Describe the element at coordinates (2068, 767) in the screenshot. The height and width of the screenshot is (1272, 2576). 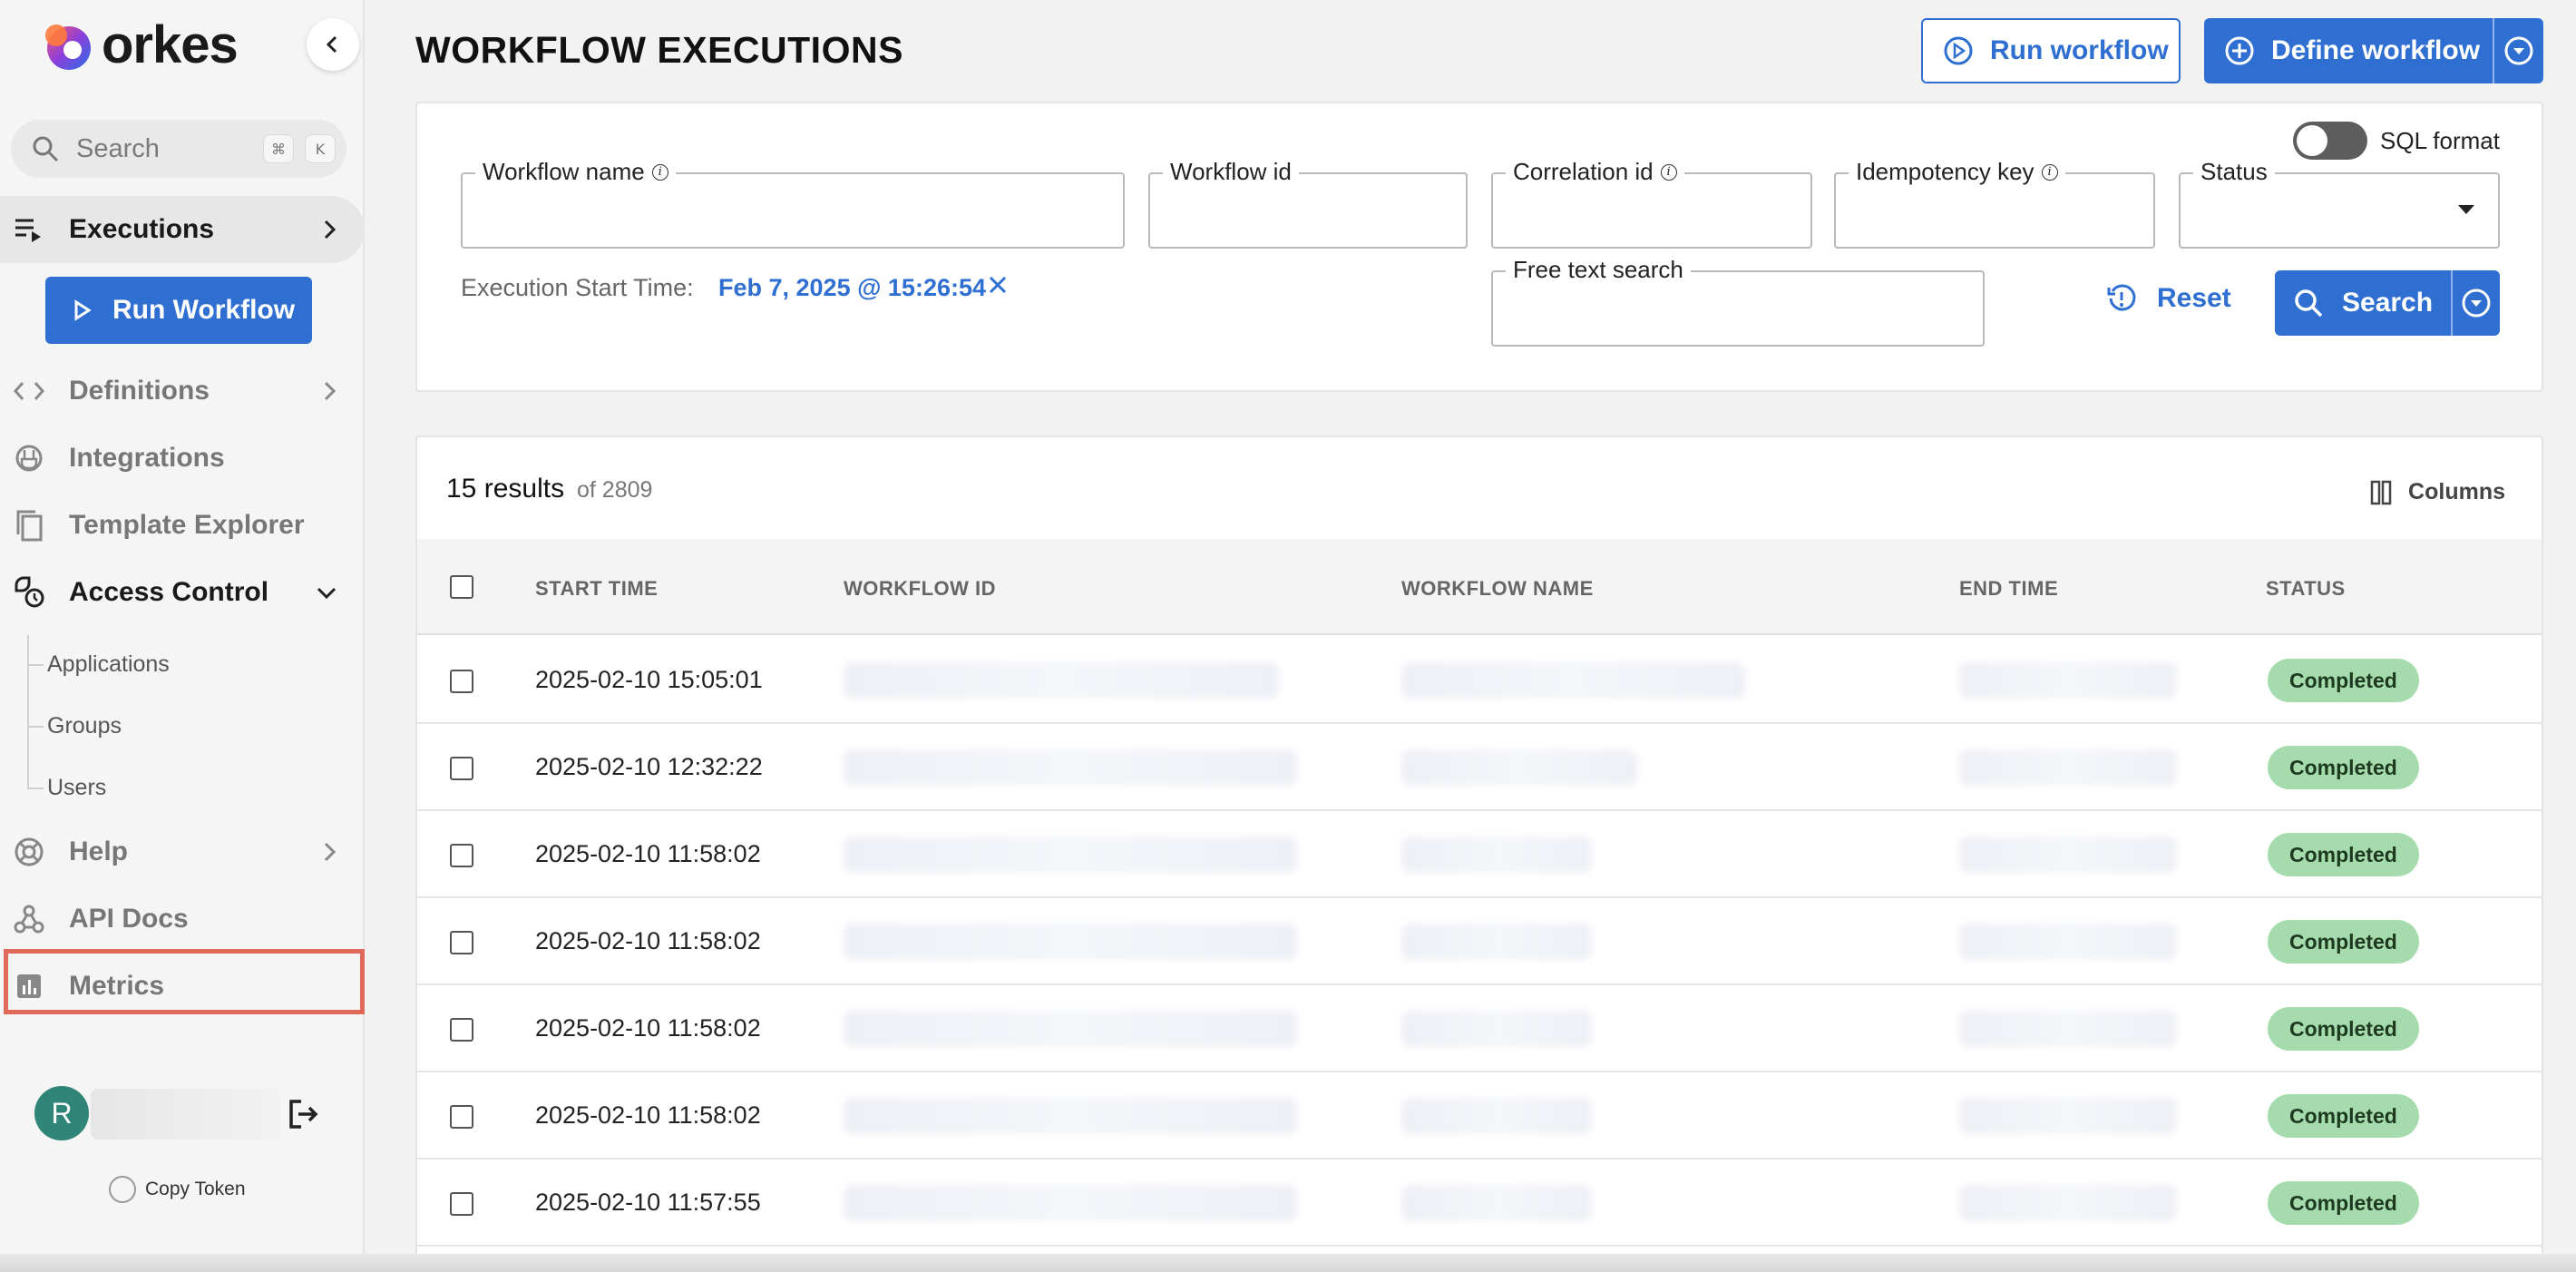
I see `end-time-redacted` at that location.